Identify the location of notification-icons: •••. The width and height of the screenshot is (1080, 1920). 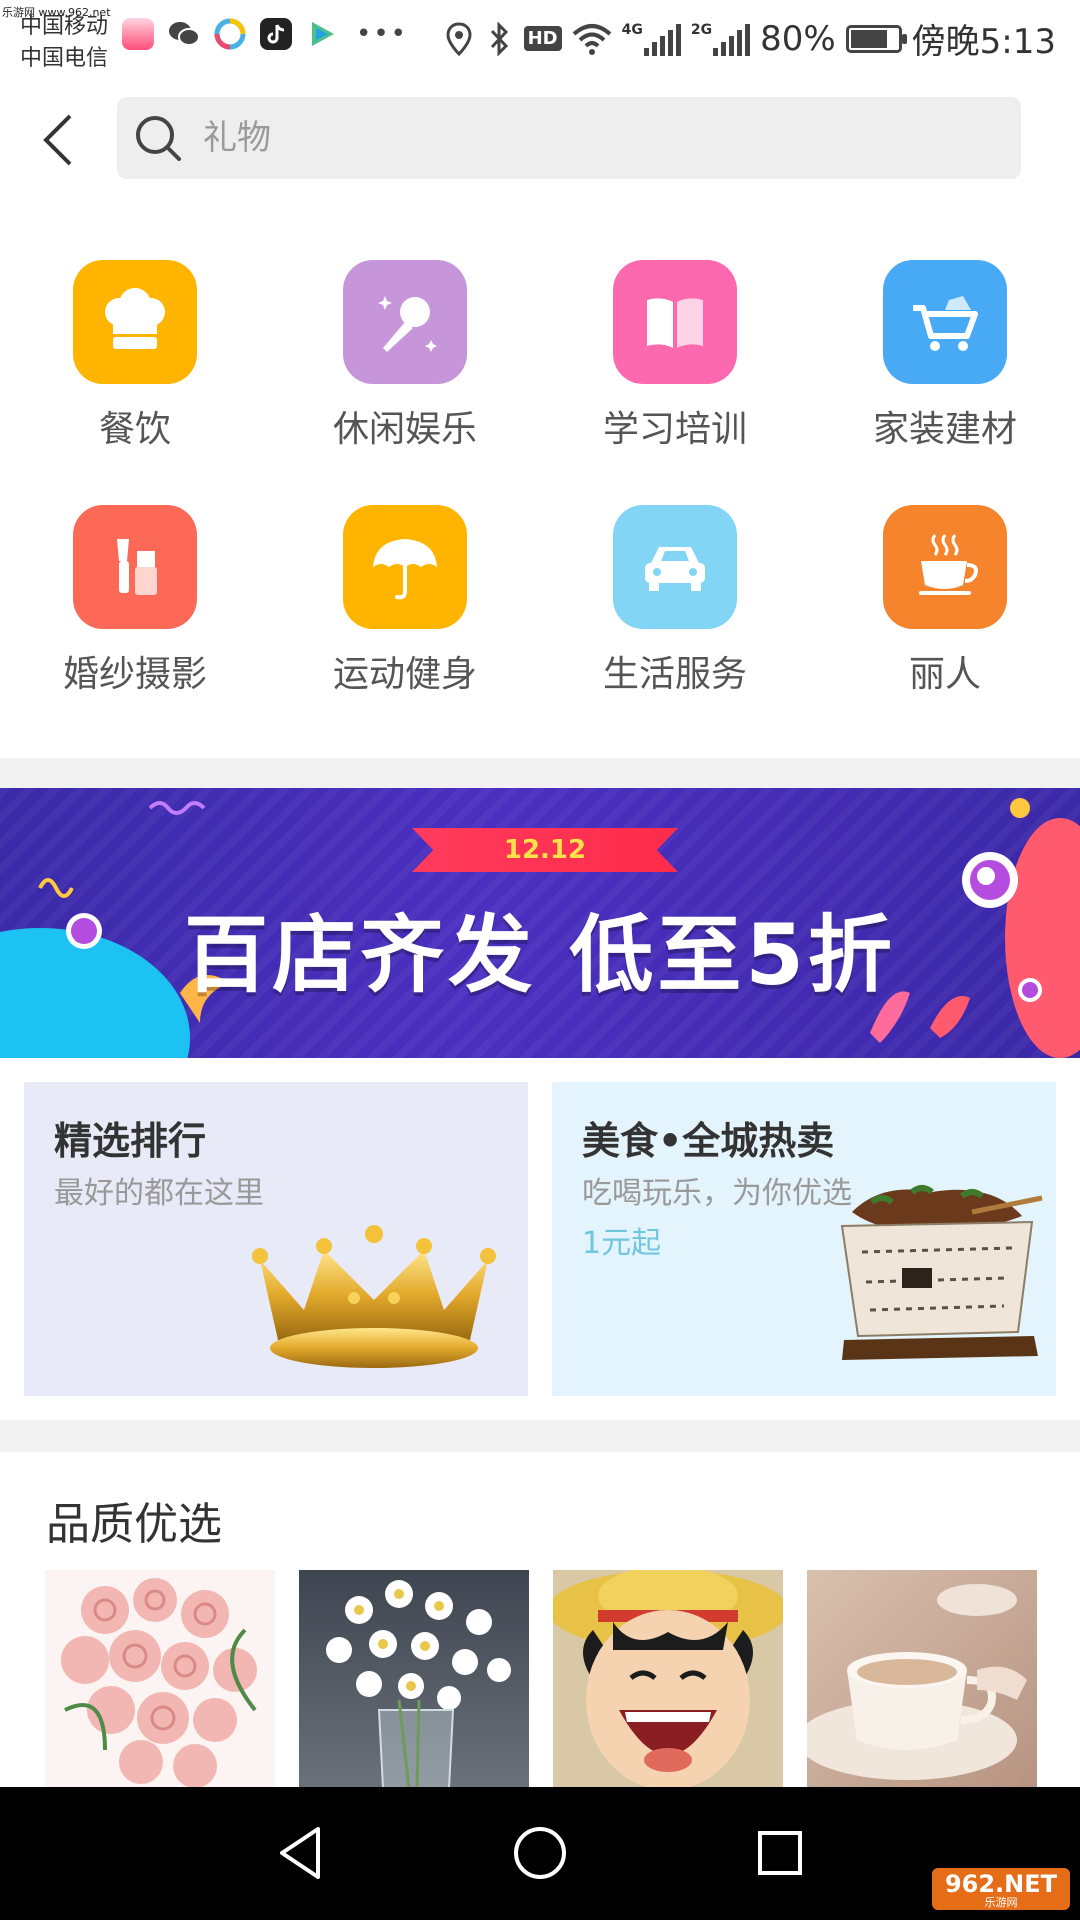
(265, 34).